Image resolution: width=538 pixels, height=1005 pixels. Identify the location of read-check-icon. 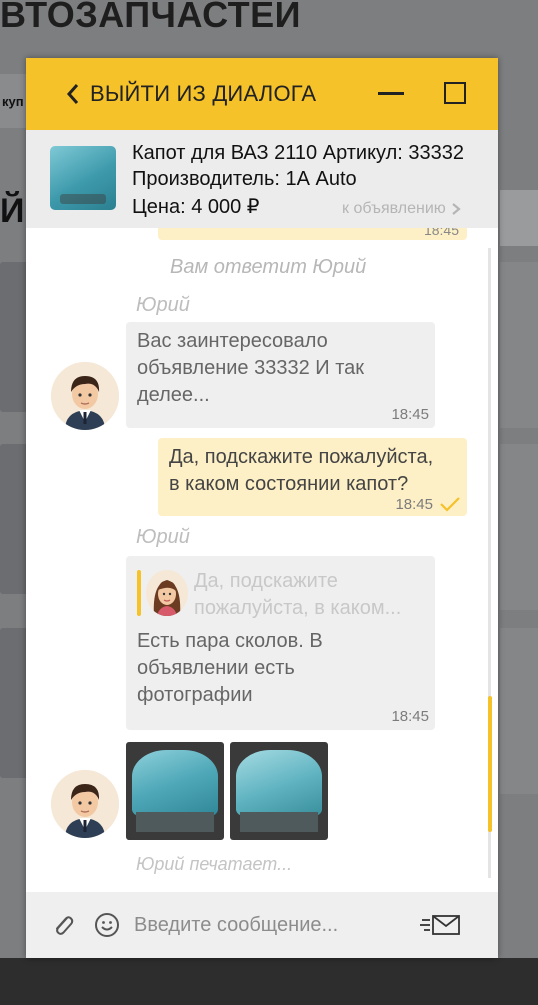
(450, 504).